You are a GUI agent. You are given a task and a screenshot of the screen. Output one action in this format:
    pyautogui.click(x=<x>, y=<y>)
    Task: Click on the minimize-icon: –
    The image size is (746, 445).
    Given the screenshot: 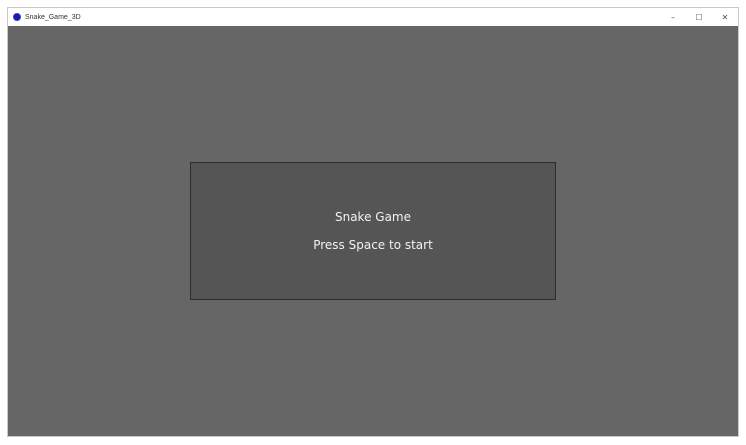 What is the action you would take?
    pyautogui.click(x=673, y=17)
    